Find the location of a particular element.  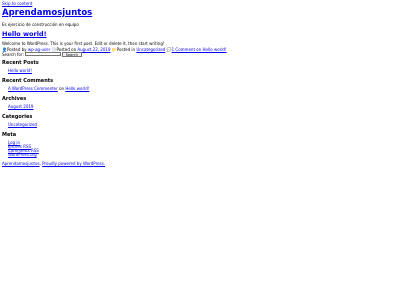

category-widget-link: Uncategorized is located at coordinates (22, 124).